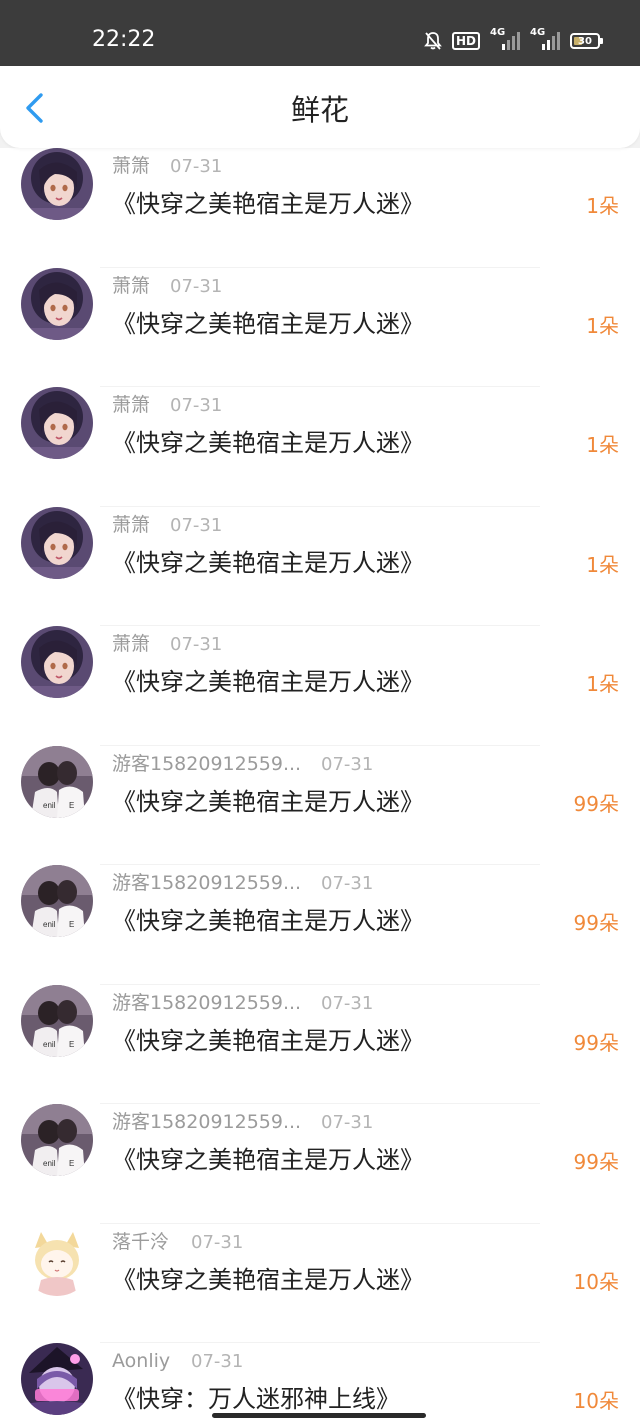 The height and width of the screenshot is (1422, 640). What do you see at coordinates (141, 1361) in the screenshot?
I see `username: Aonliy` at bounding box center [141, 1361].